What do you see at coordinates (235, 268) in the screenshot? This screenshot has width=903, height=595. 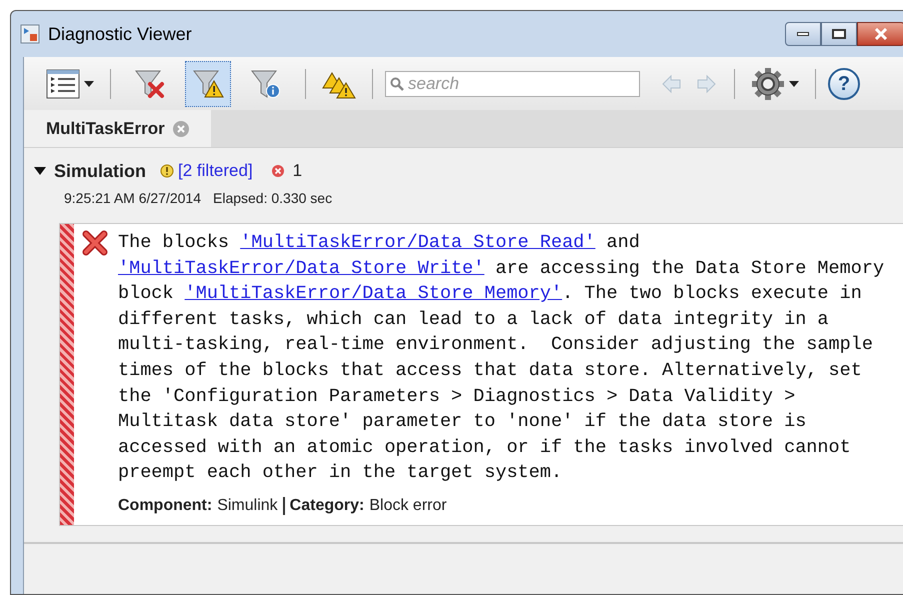 I see `block-link: 'MultiTaskError/Data` at bounding box center [235, 268].